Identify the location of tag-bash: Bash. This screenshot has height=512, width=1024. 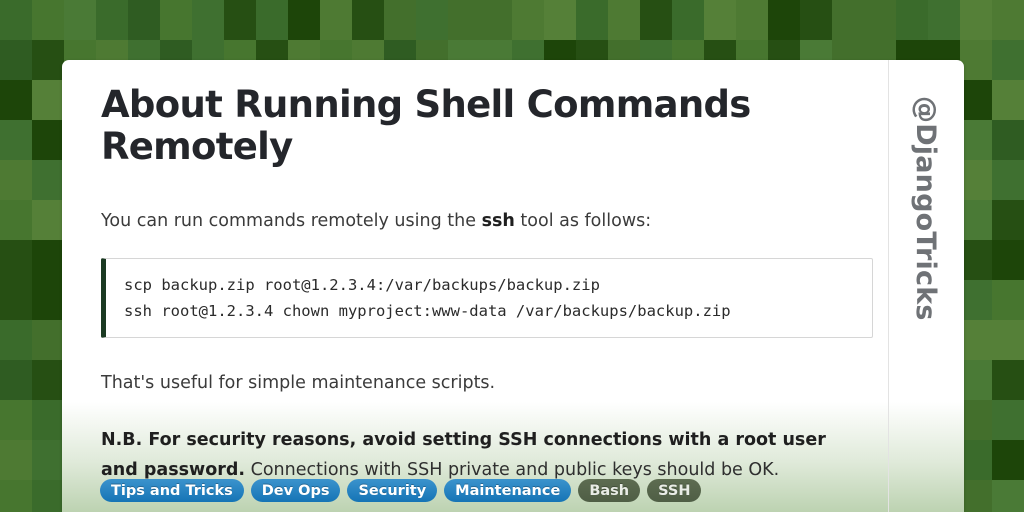
(609, 490).